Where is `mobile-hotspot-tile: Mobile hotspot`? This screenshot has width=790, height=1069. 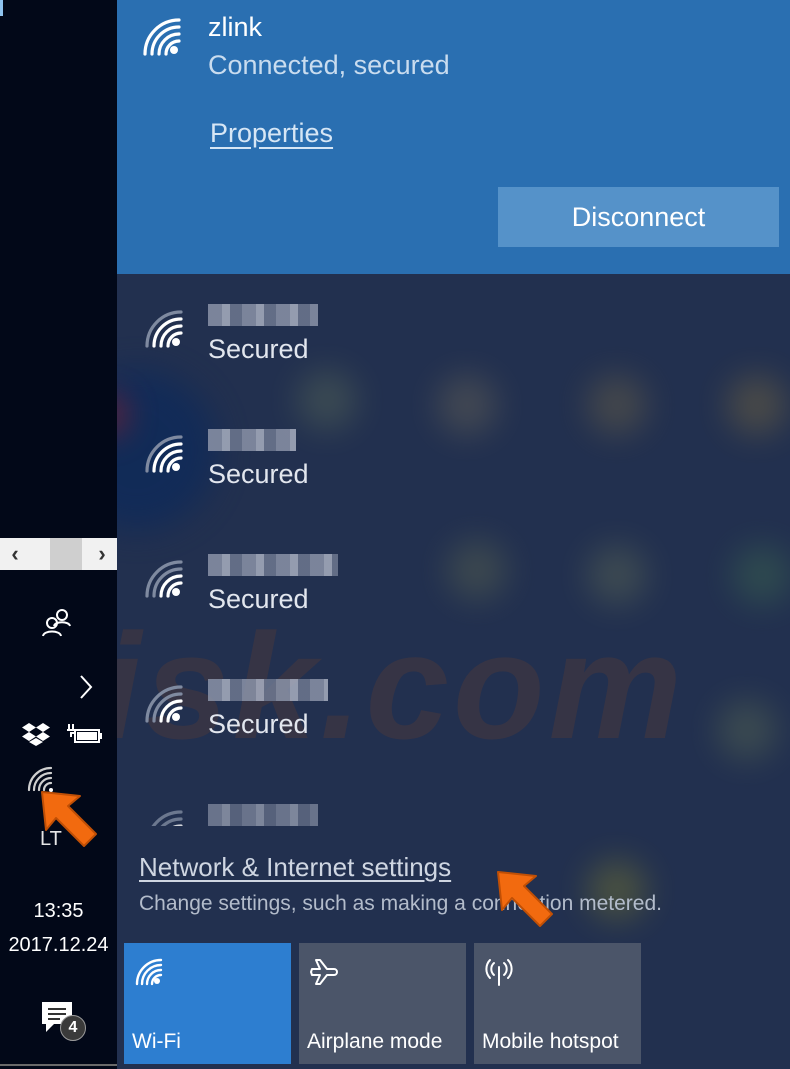 mobile-hotspot-tile: Mobile hotspot is located at coordinates (557, 1003).